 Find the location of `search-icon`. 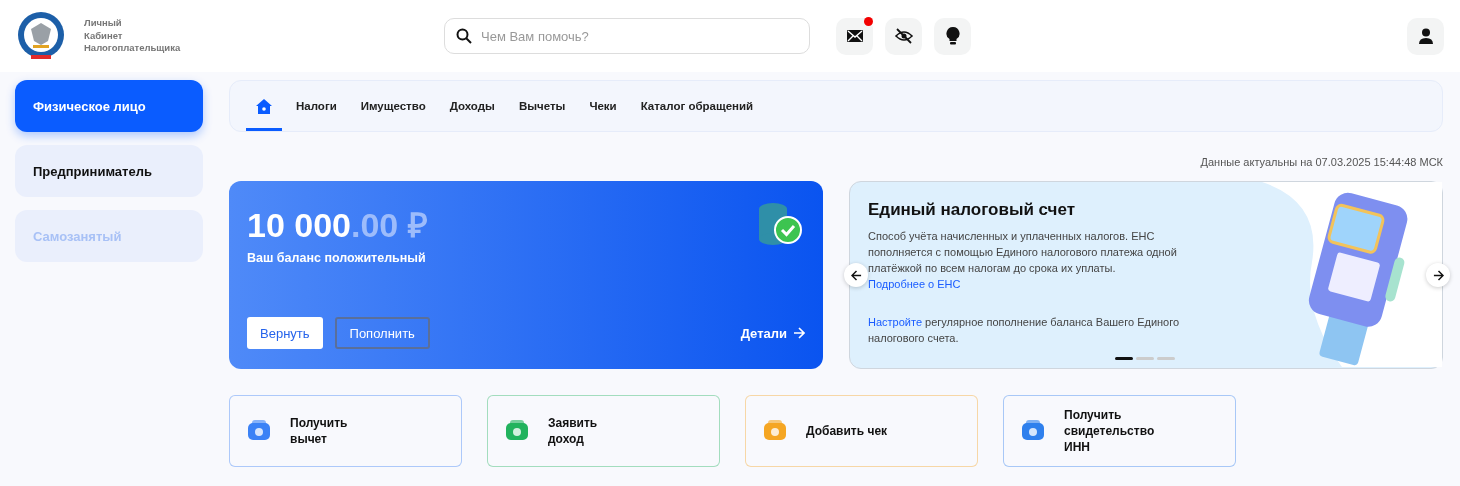

search-icon is located at coordinates (464, 36).